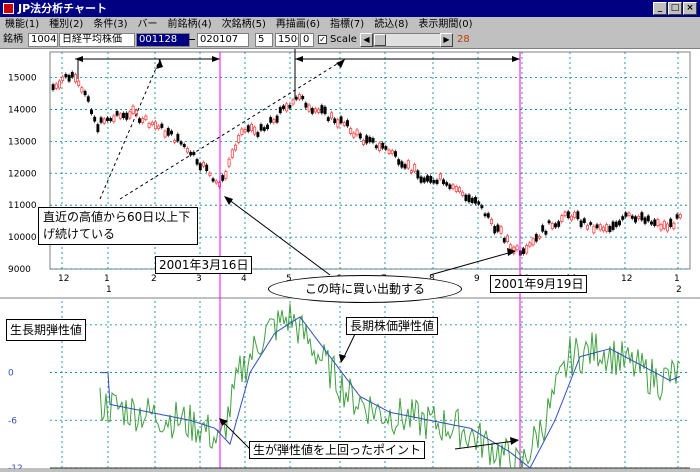 This screenshot has width=700, height=472. What do you see at coordinates (307, 40) in the screenshot?
I see `param3-field: 0` at bounding box center [307, 40].